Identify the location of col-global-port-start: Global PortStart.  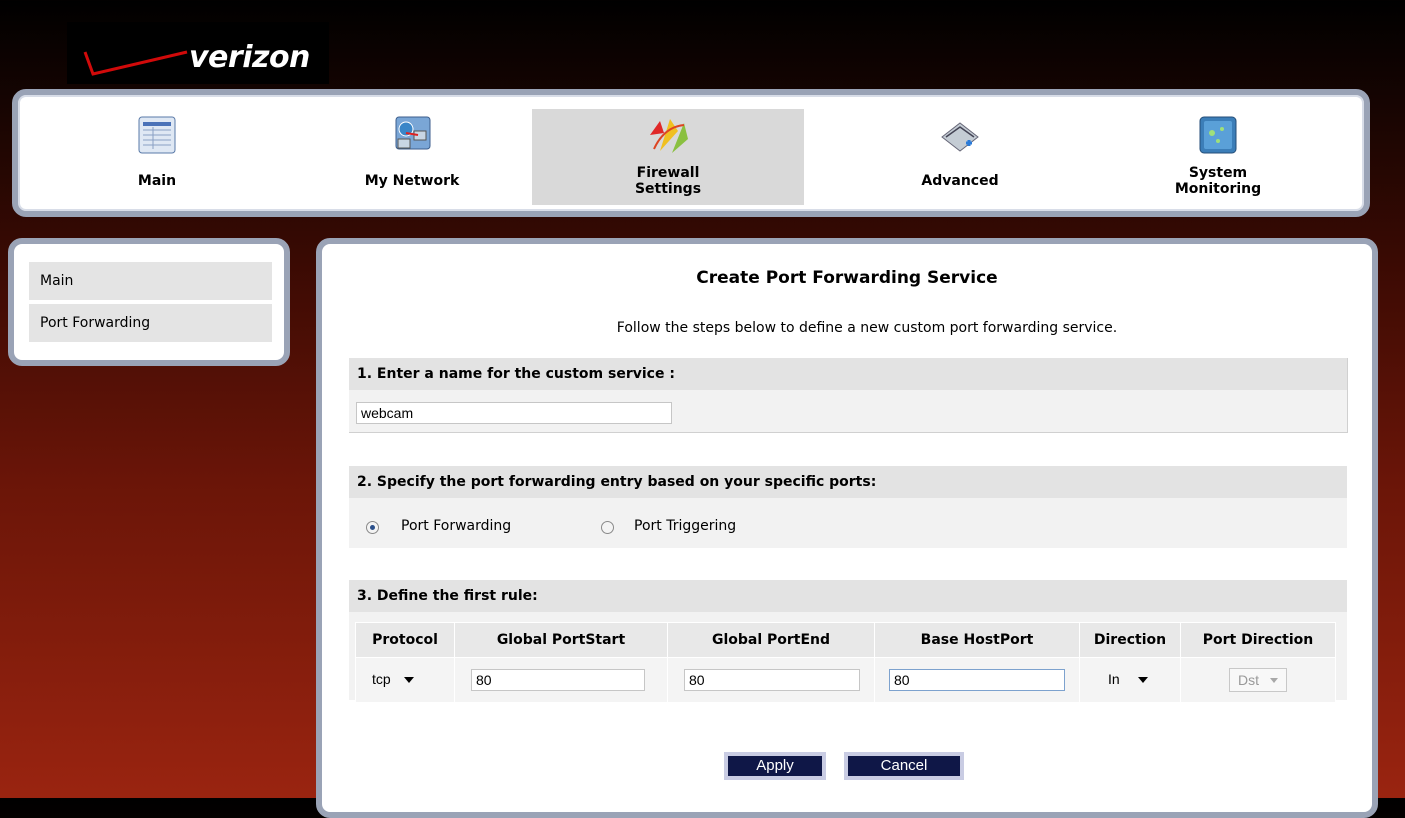
(561, 640).